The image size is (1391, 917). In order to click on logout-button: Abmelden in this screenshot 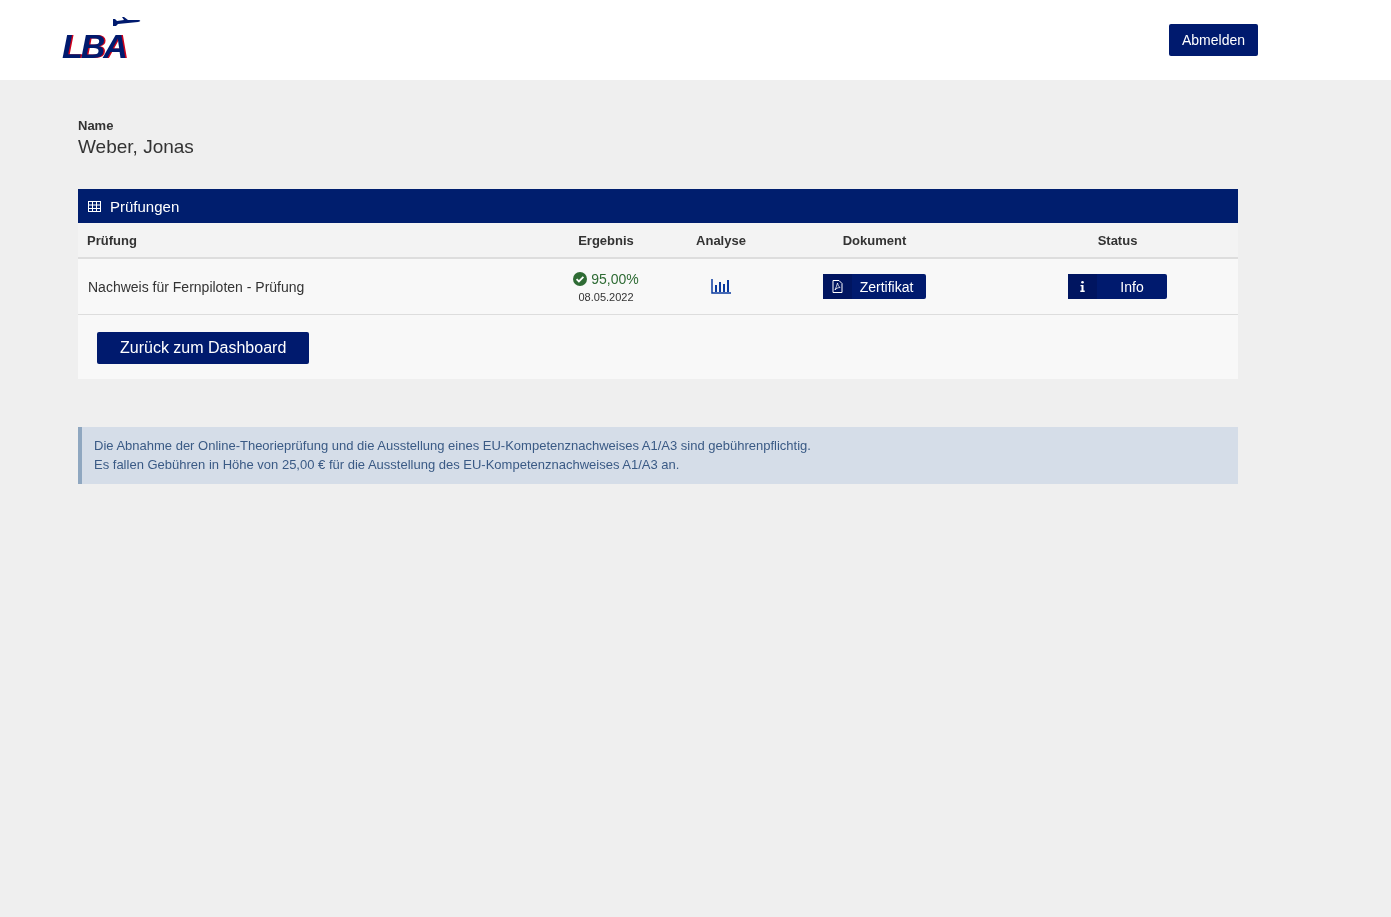, I will do `click(1213, 40)`.